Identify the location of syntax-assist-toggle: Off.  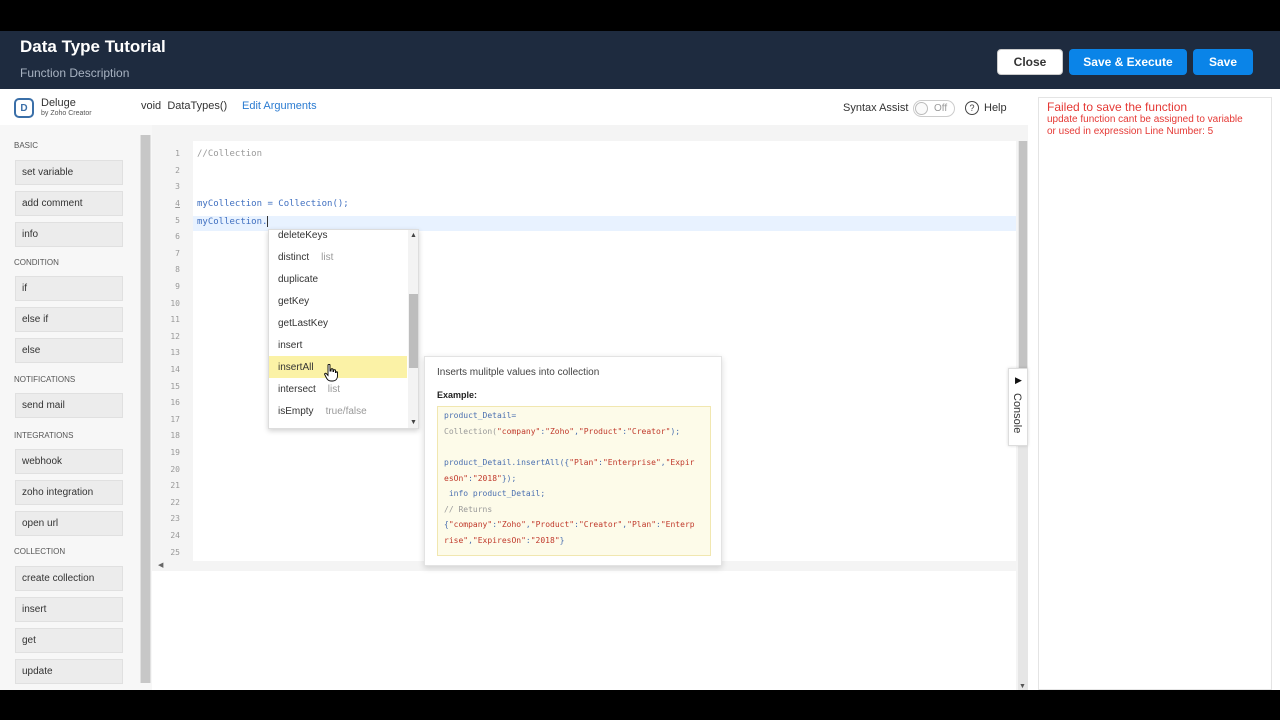
(934, 108).